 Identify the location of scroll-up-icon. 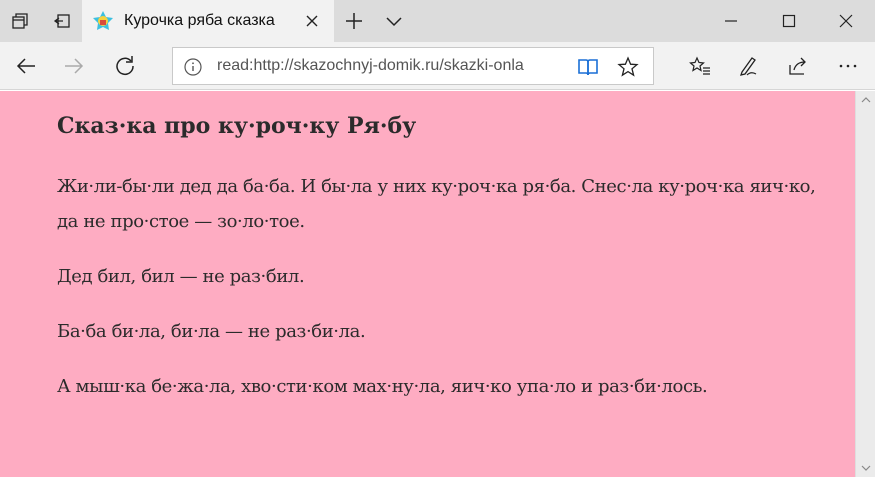
(866, 100).